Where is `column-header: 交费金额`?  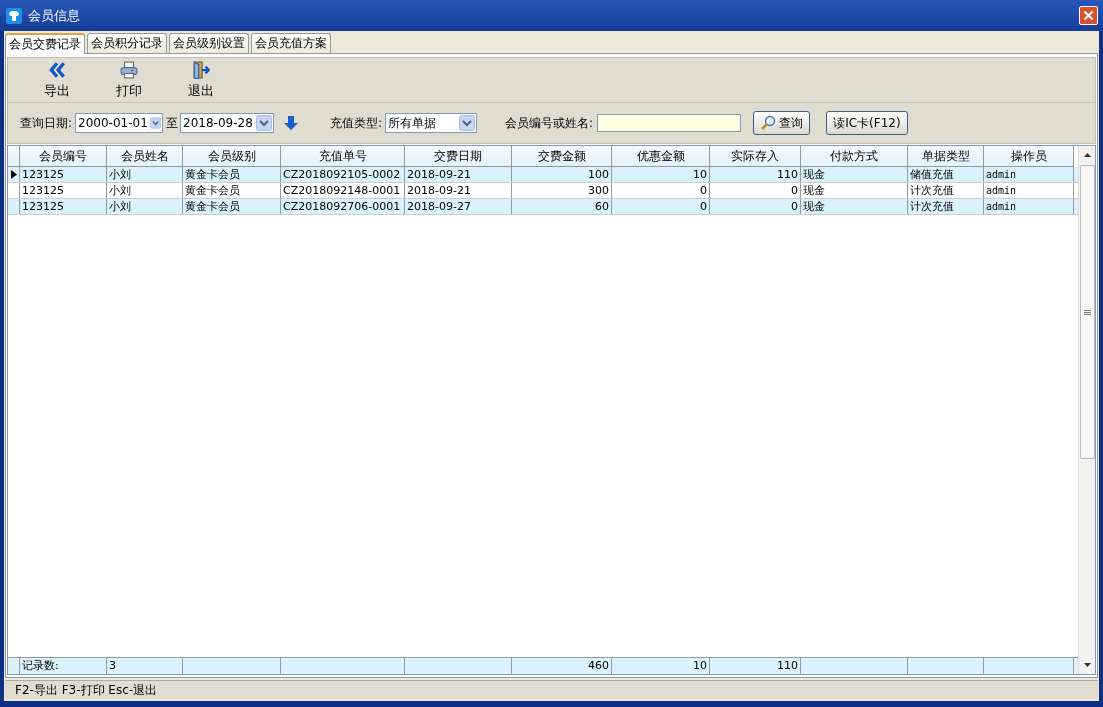
column-header: 交费金额 is located at coordinates (562, 156).